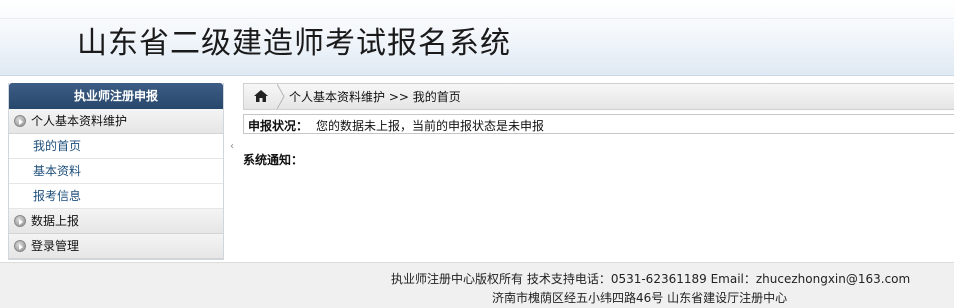  Describe the element at coordinates (294, 43) in the screenshot. I see `system-title: 山东省二级建造师考试报名系统` at that location.